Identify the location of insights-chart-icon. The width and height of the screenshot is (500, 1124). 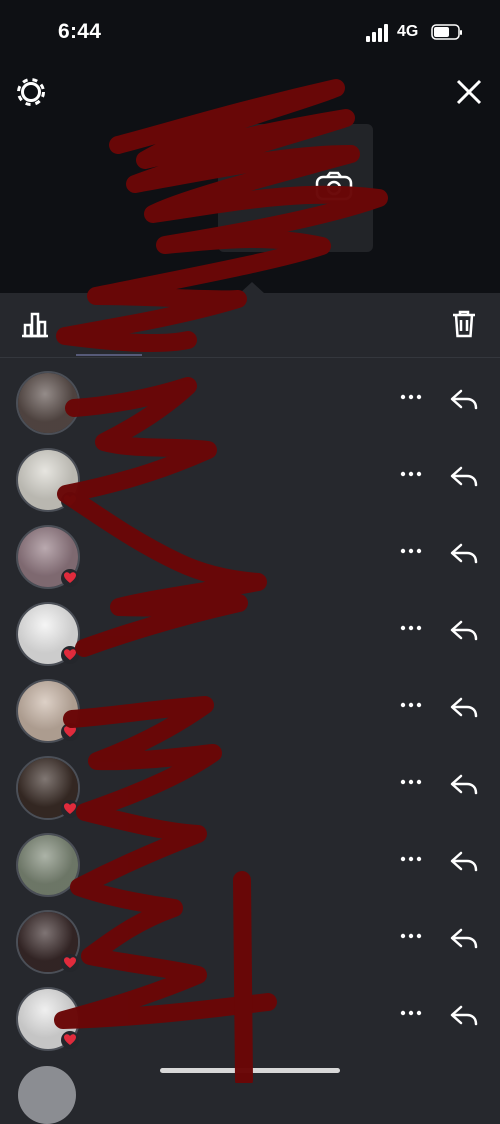
(35, 324).